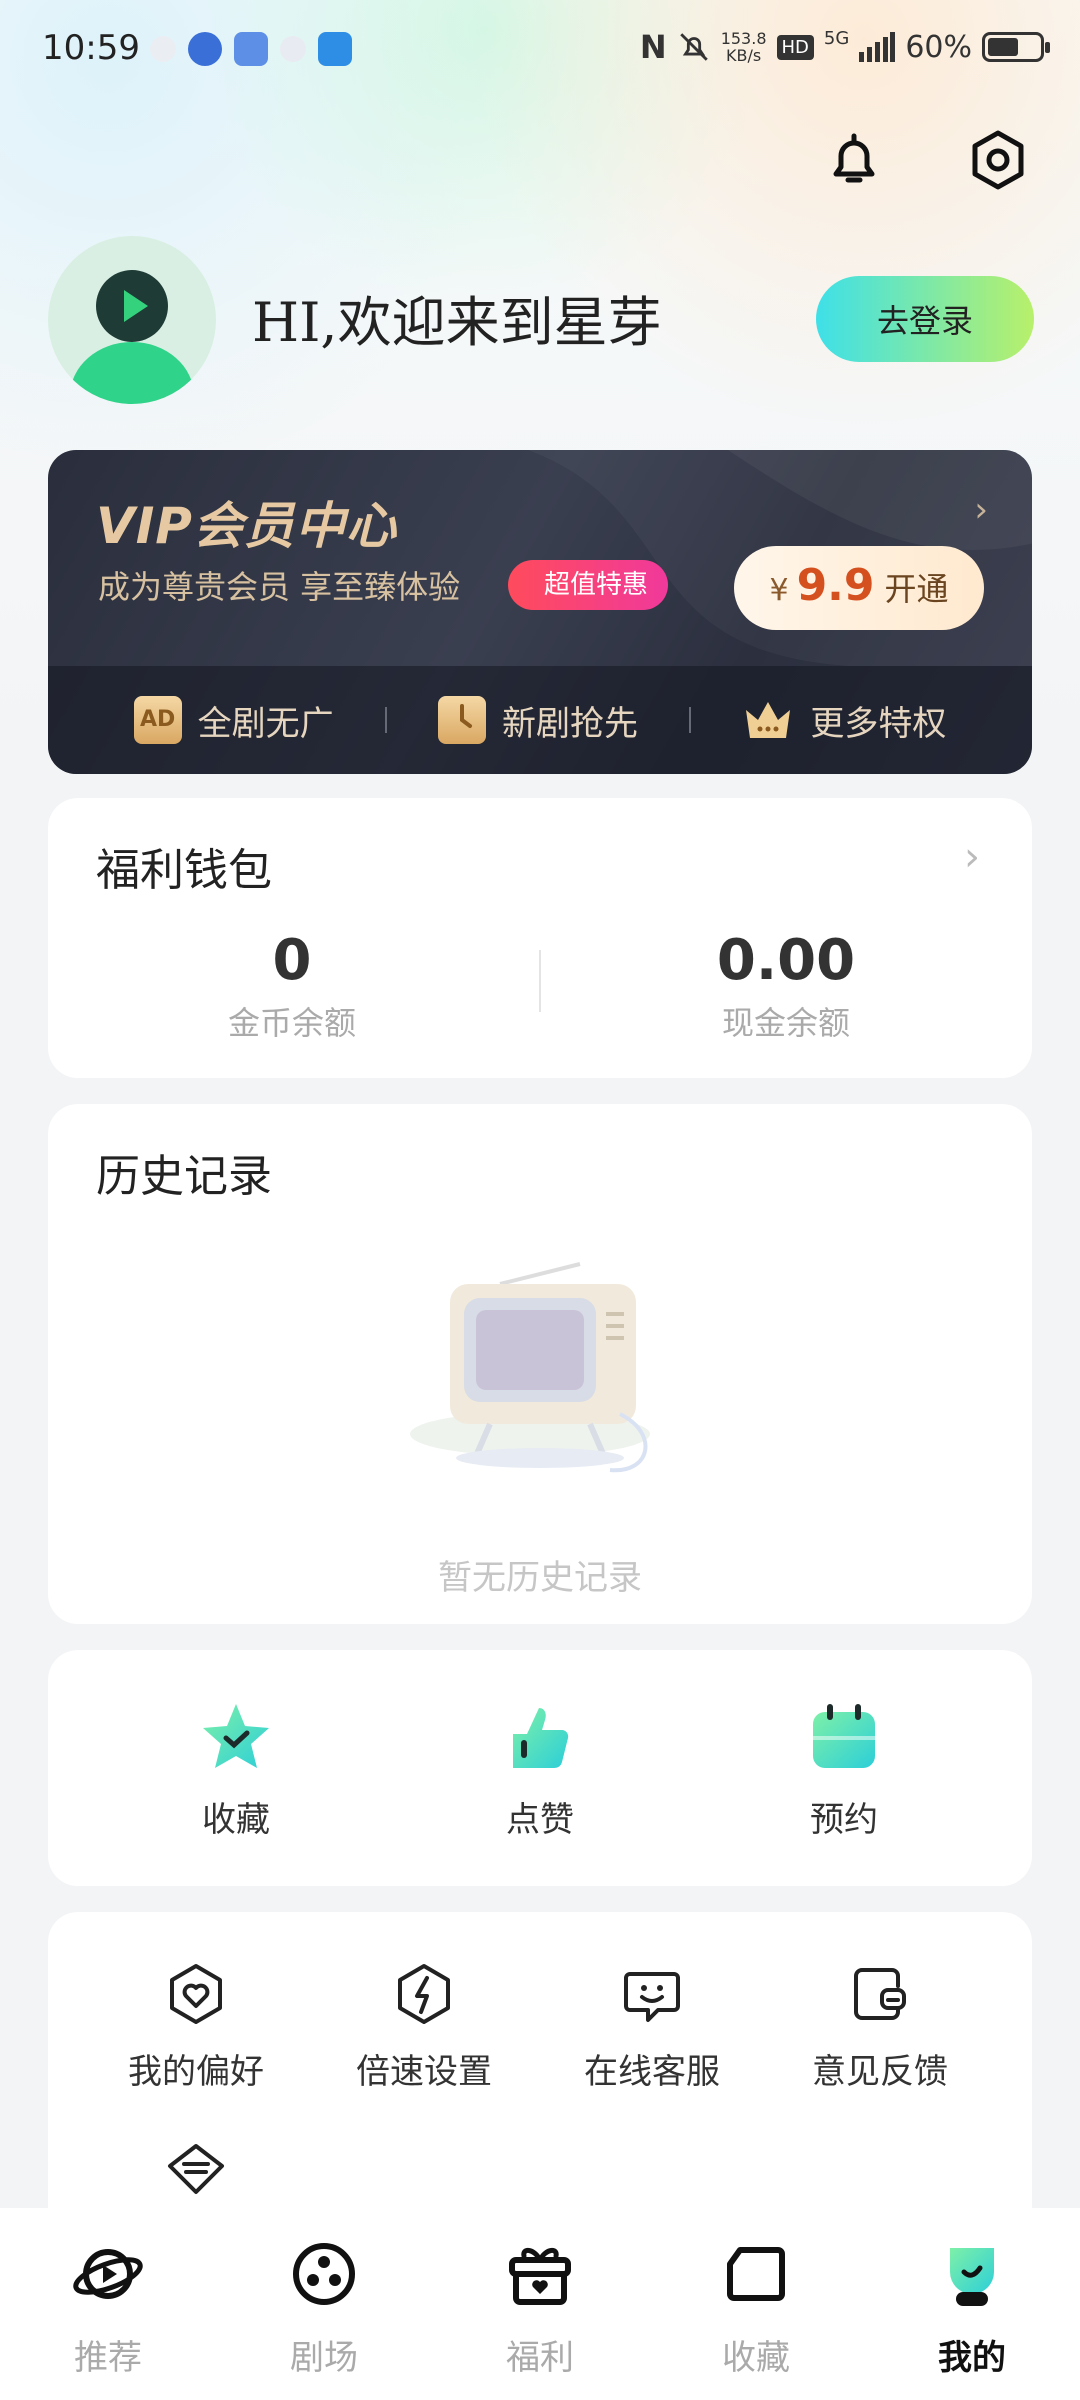 This screenshot has height=2400, width=1080. I want to click on vip-open-button: ¥ 9.9 开通, so click(859, 588).